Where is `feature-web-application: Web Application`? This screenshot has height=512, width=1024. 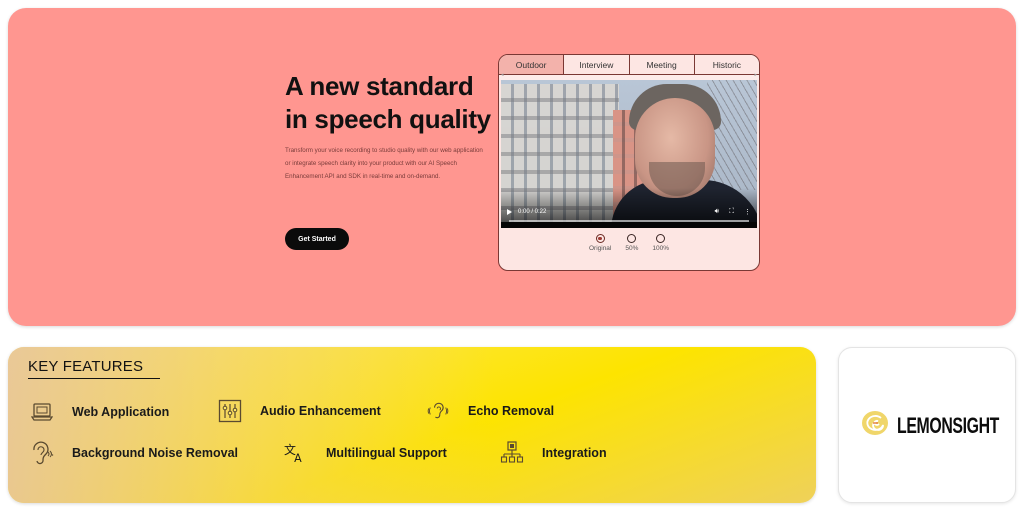 feature-web-application: Web Application is located at coordinates (99, 412).